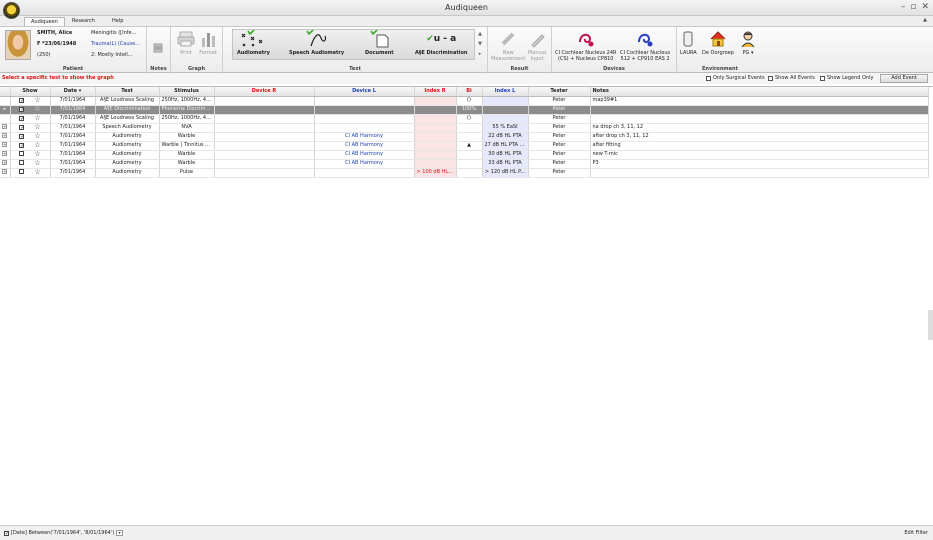 This screenshot has width=933, height=540. What do you see at coordinates (688, 43) in the screenshot?
I see `laura-button: LAURA` at bounding box center [688, 43].